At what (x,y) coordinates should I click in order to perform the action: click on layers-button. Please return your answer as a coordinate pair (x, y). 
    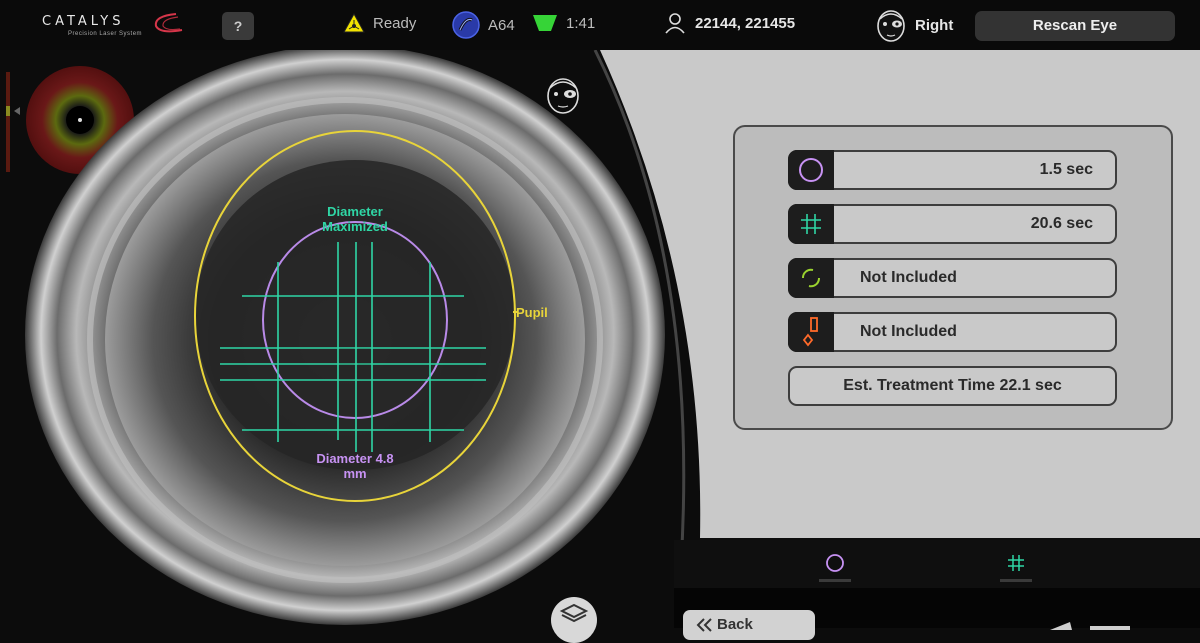
    Looking at the image, I should click on (574, 620).